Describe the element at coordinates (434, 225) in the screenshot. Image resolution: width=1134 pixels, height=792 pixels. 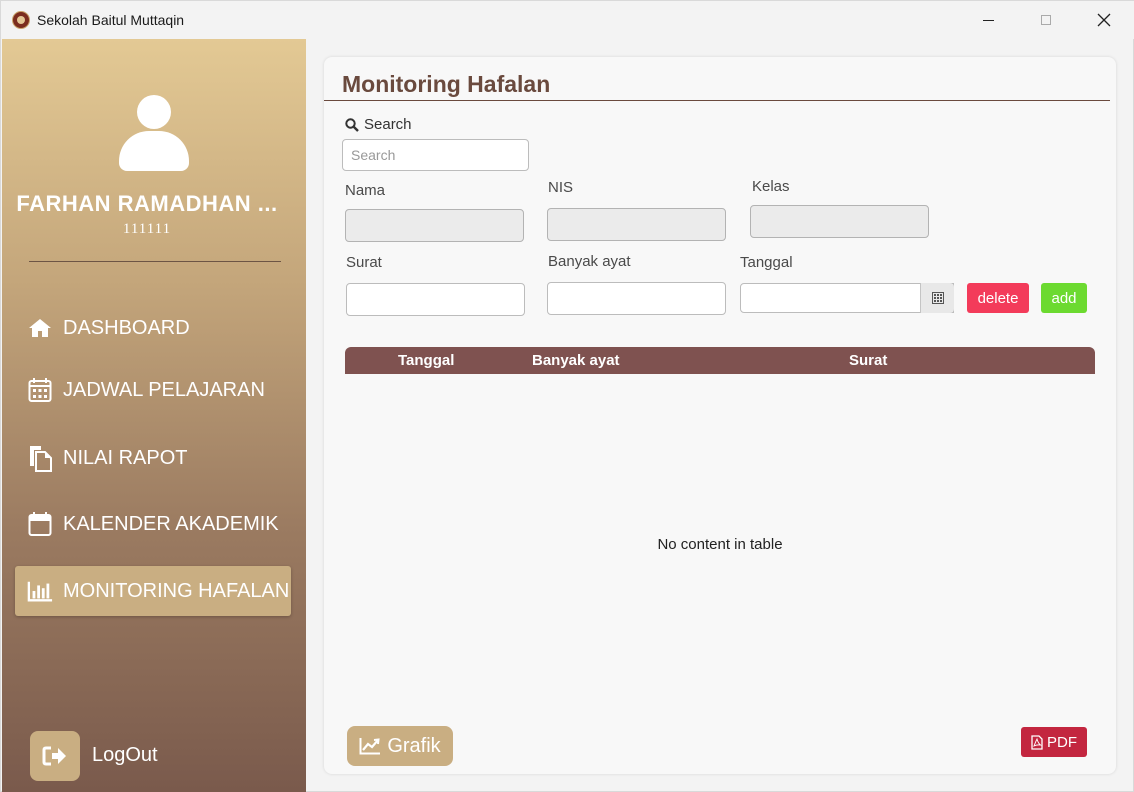
I see `nama-field` at that location.